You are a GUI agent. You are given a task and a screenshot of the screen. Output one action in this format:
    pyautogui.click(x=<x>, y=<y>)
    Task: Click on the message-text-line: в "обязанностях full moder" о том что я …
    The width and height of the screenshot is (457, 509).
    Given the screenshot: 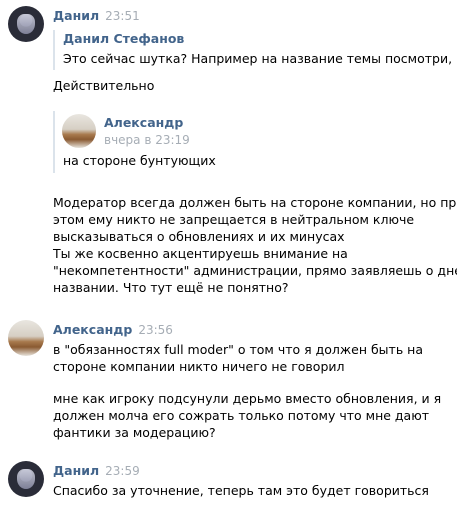 What is the action you would take?
    pyautogui.click(x=238, y=349)
    